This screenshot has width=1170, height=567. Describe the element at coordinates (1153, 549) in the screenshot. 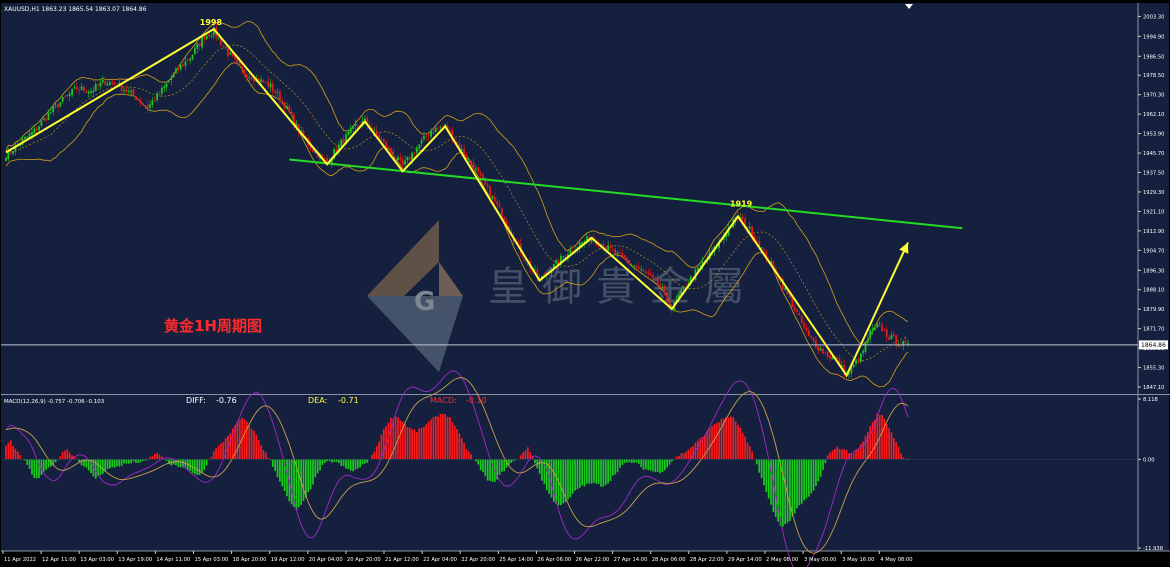

I see `macd-tick-label: -11.938` at that location.